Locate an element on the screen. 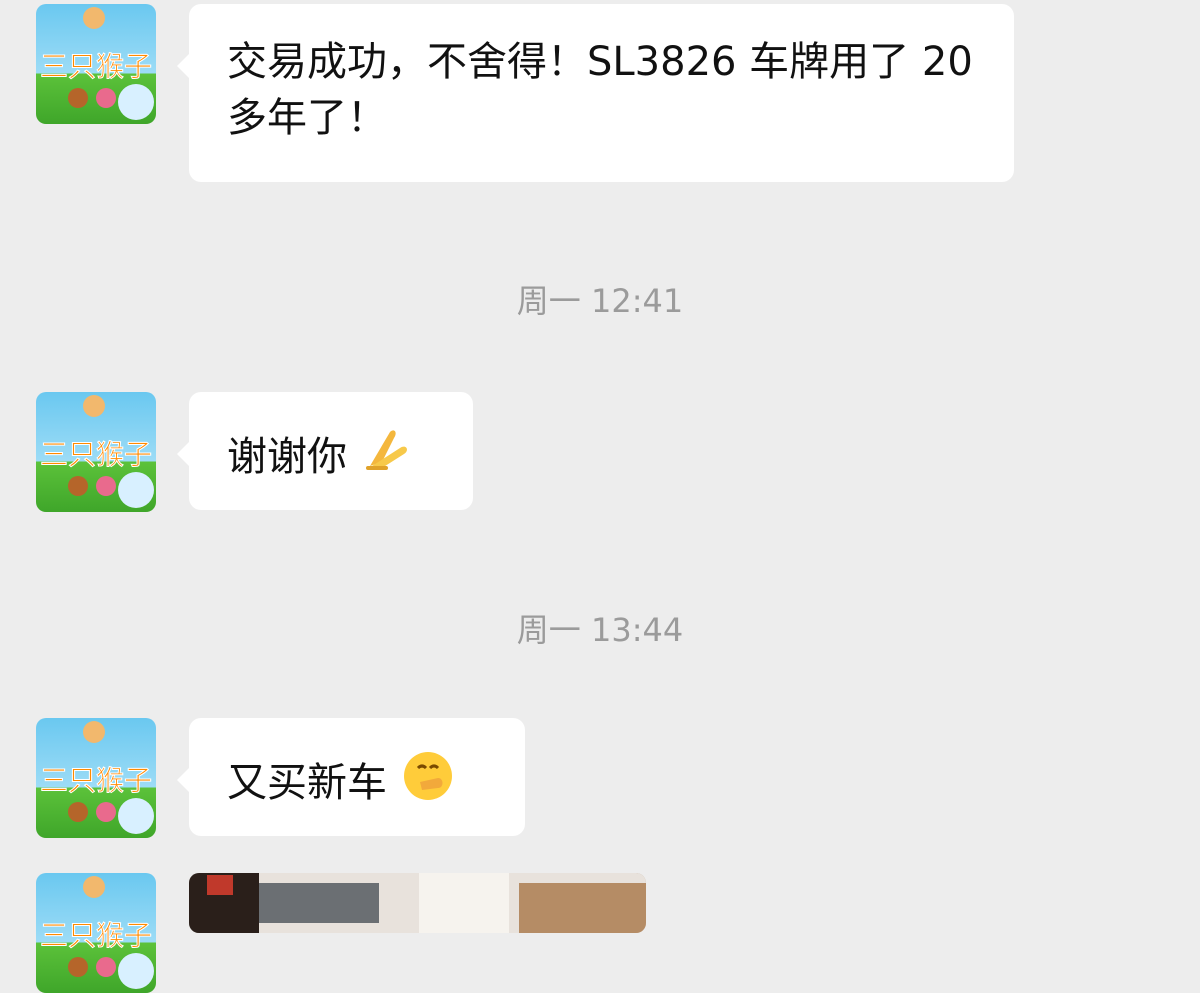 The image size is (1200, 993). face-with-hand-over-mouth-emoji is located at coordinates (427, 776).